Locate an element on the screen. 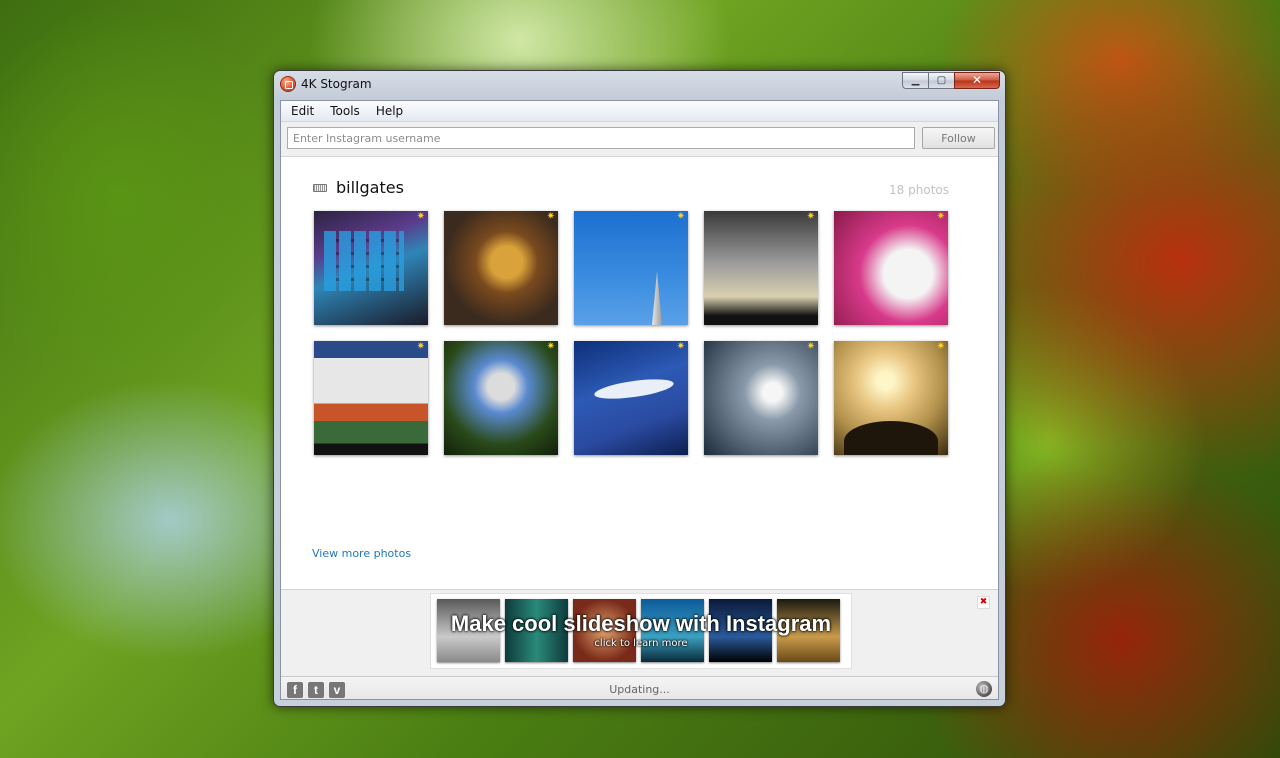 Image resolution: width=1280 pixels, height=758 pixels. username-input is located at coordinates (601, 138).